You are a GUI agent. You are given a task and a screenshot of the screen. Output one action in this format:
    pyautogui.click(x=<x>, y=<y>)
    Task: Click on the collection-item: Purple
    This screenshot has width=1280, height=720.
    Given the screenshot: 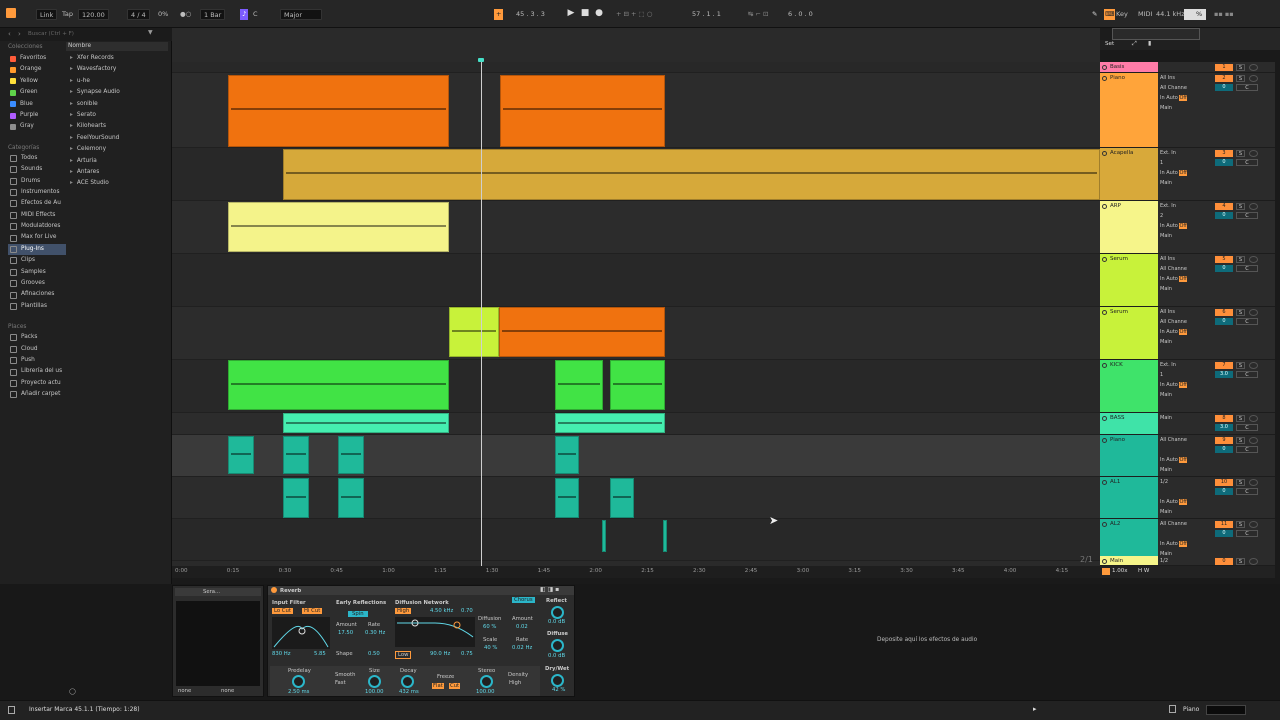 What is the action you would take?
    pyautogui.click(x=37, y=115)
    